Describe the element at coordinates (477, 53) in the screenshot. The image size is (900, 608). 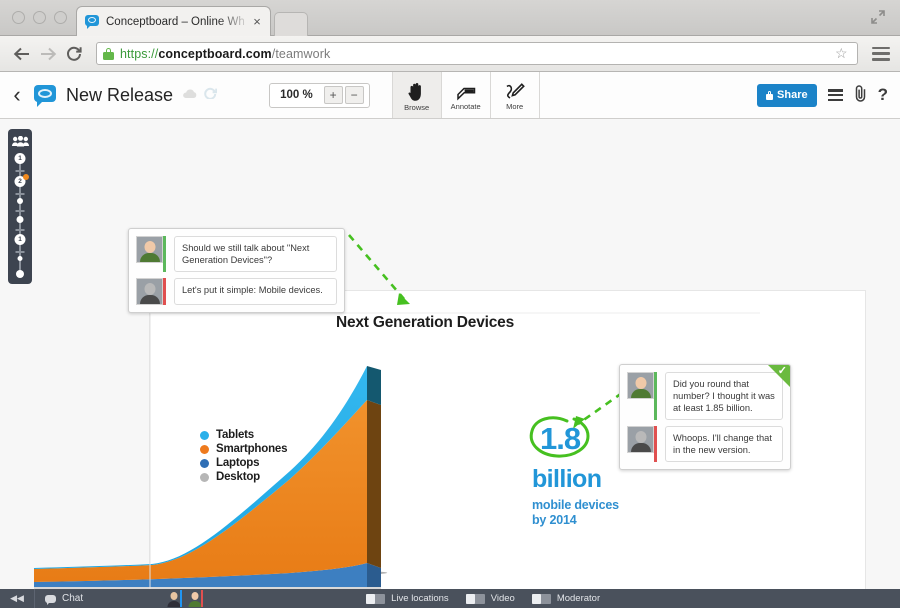
I see `address-bar: https://conceptboard.com/teamwork ☆` at that location.